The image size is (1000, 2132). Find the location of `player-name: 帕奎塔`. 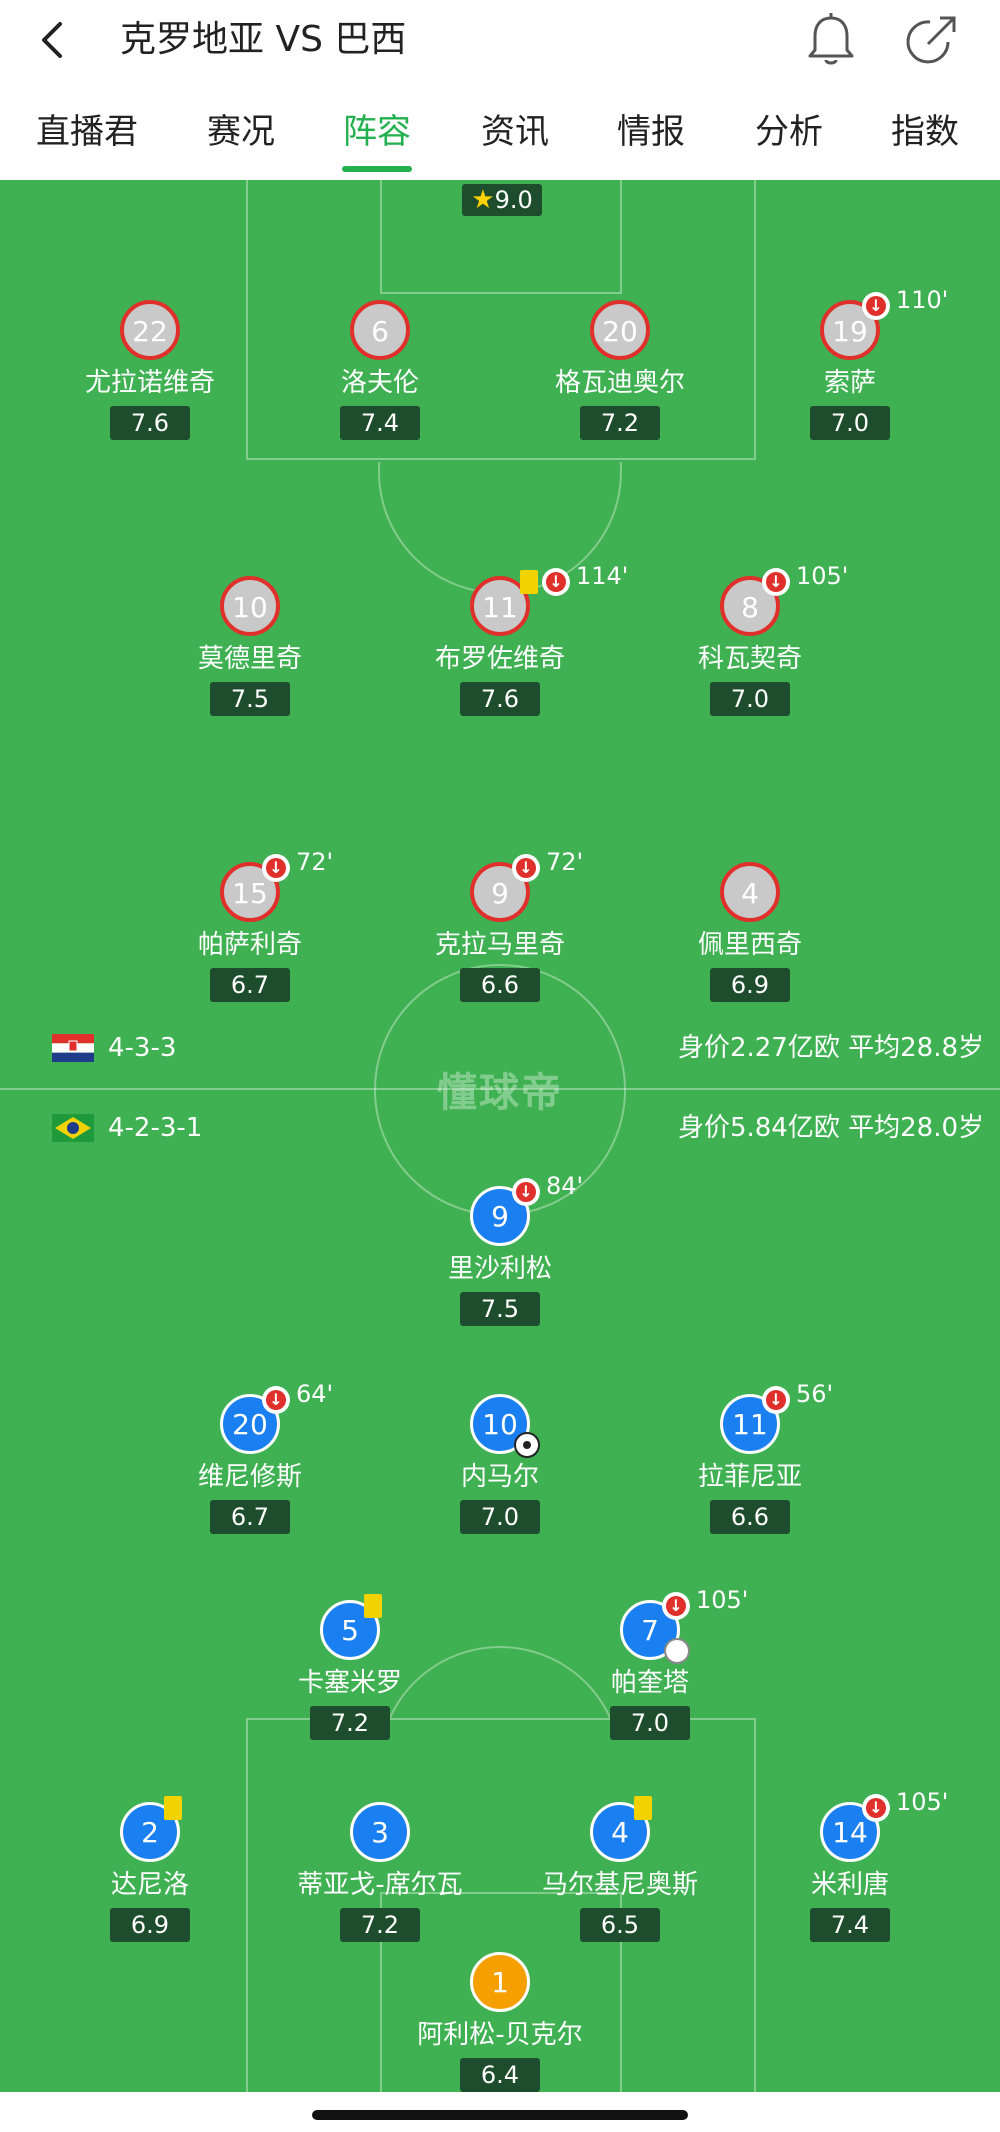

player-name: 帕奎塔 is located at coordinates (649, 1683).